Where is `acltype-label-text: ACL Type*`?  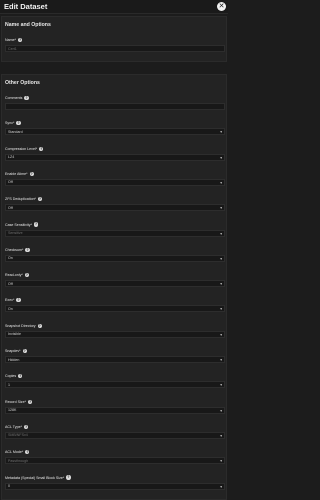 acltype-label-text: ACL Type* is located at coordinates (13, 426).